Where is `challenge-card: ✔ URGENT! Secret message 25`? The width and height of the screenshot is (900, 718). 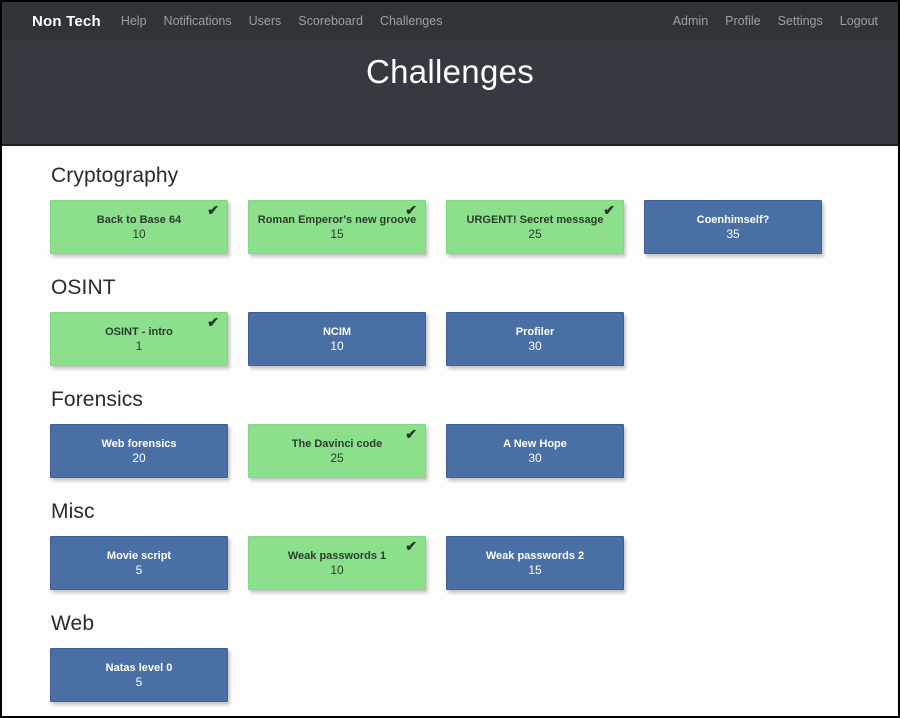
challenge-card: ✔ URGENT! Secret message 25 is located at coordinates (535, 227).